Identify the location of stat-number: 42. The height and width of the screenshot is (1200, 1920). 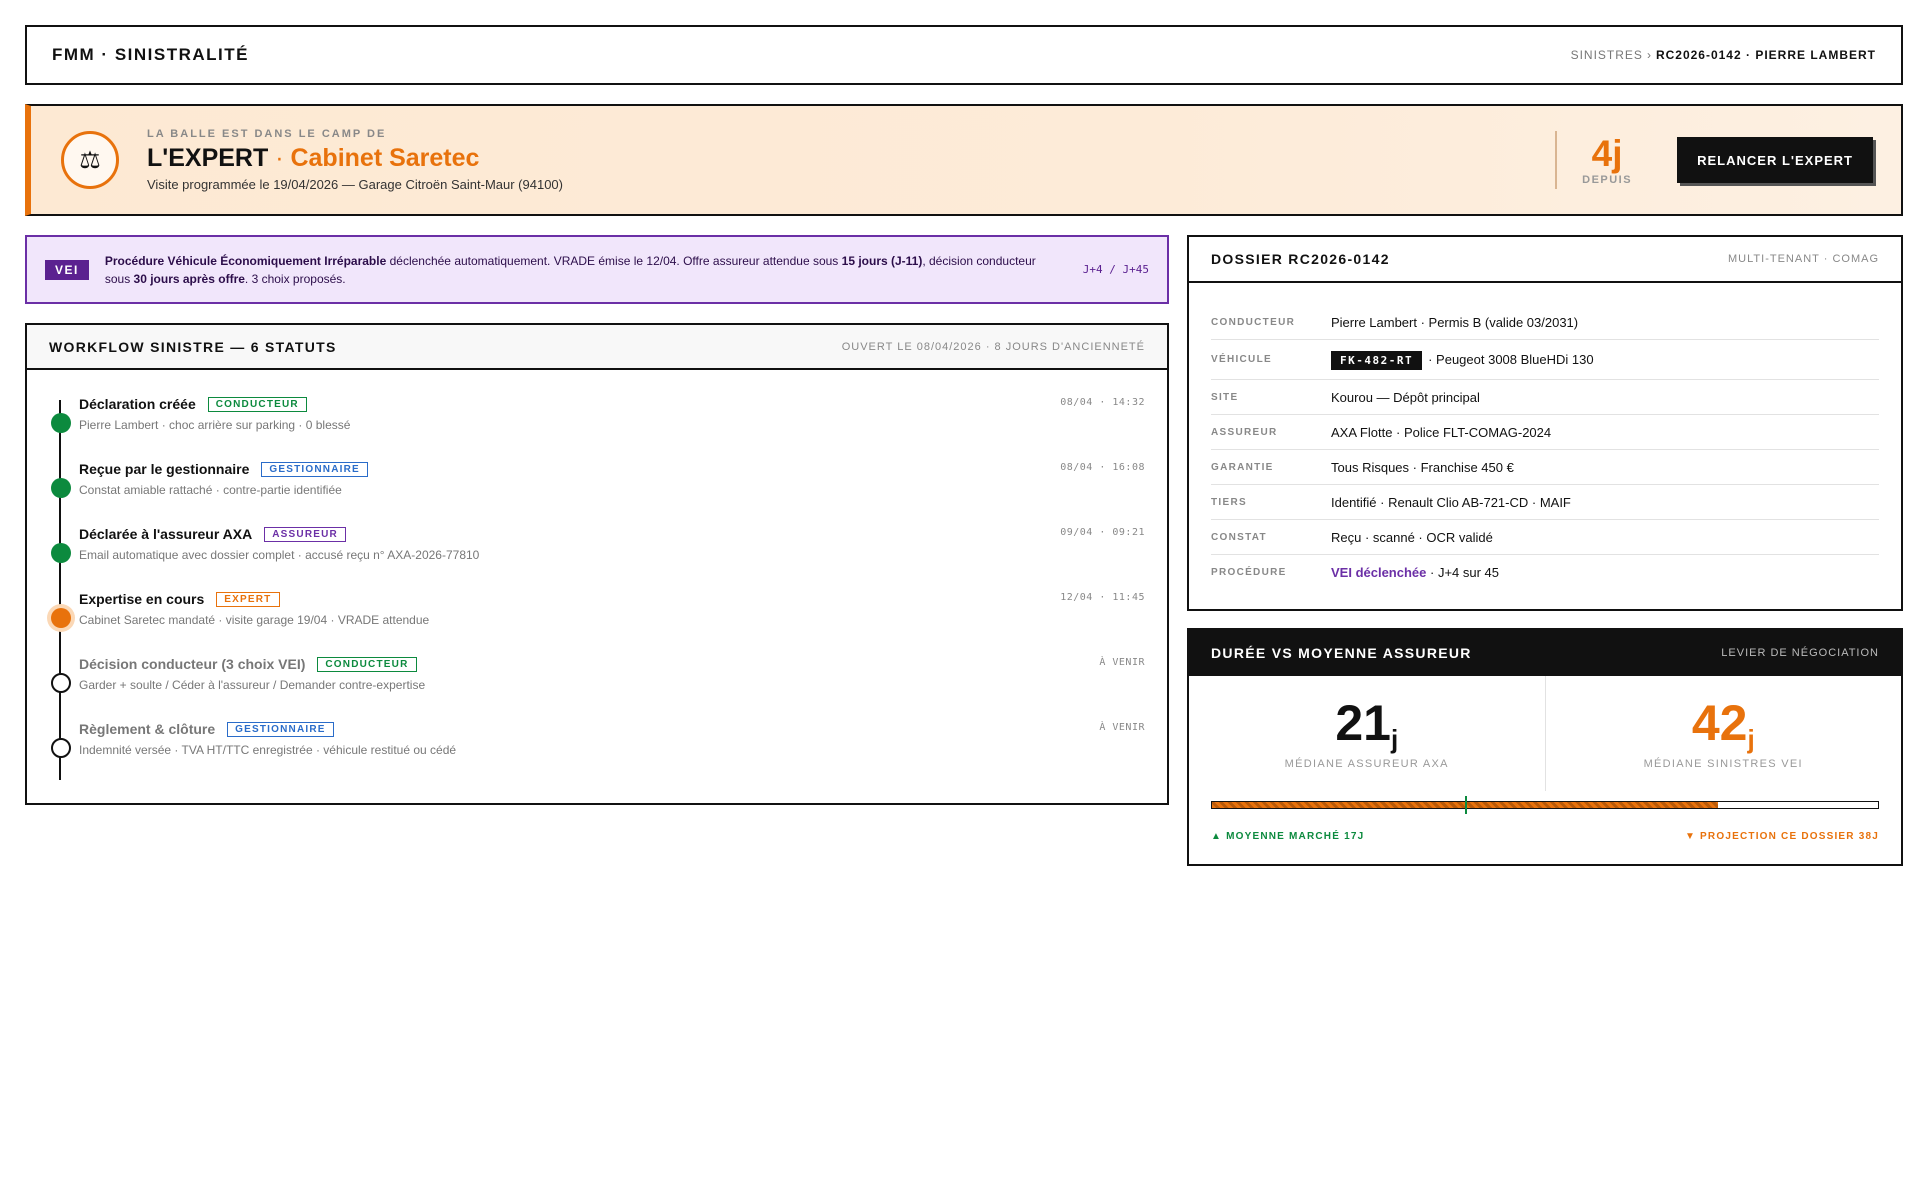
(1719, 722).